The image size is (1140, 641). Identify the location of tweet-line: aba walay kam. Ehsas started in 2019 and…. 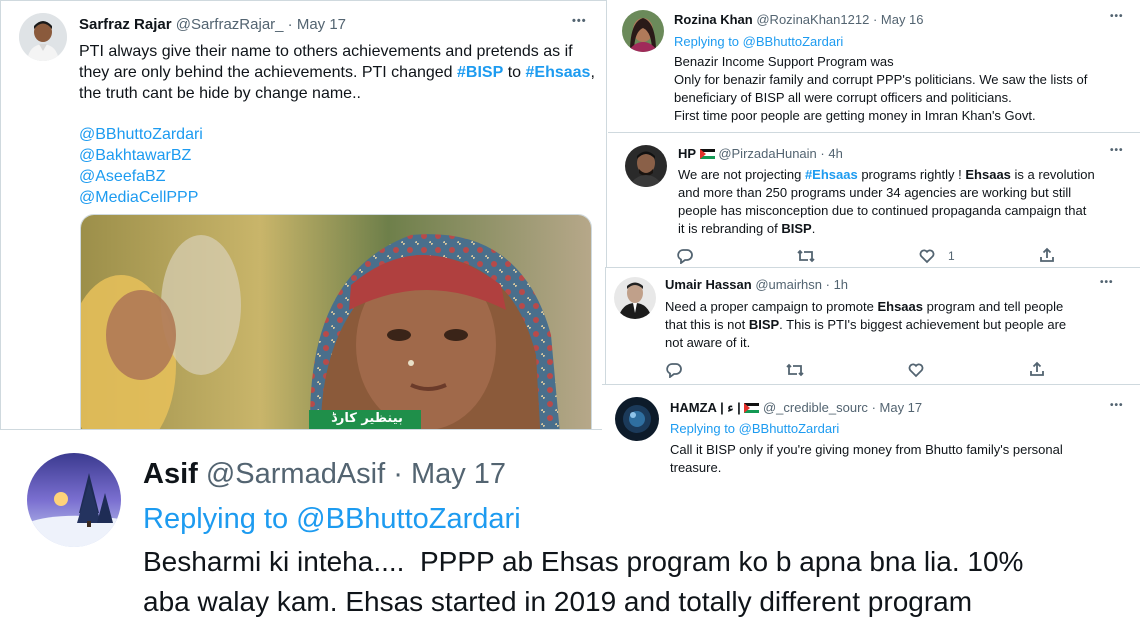
(558, 601).